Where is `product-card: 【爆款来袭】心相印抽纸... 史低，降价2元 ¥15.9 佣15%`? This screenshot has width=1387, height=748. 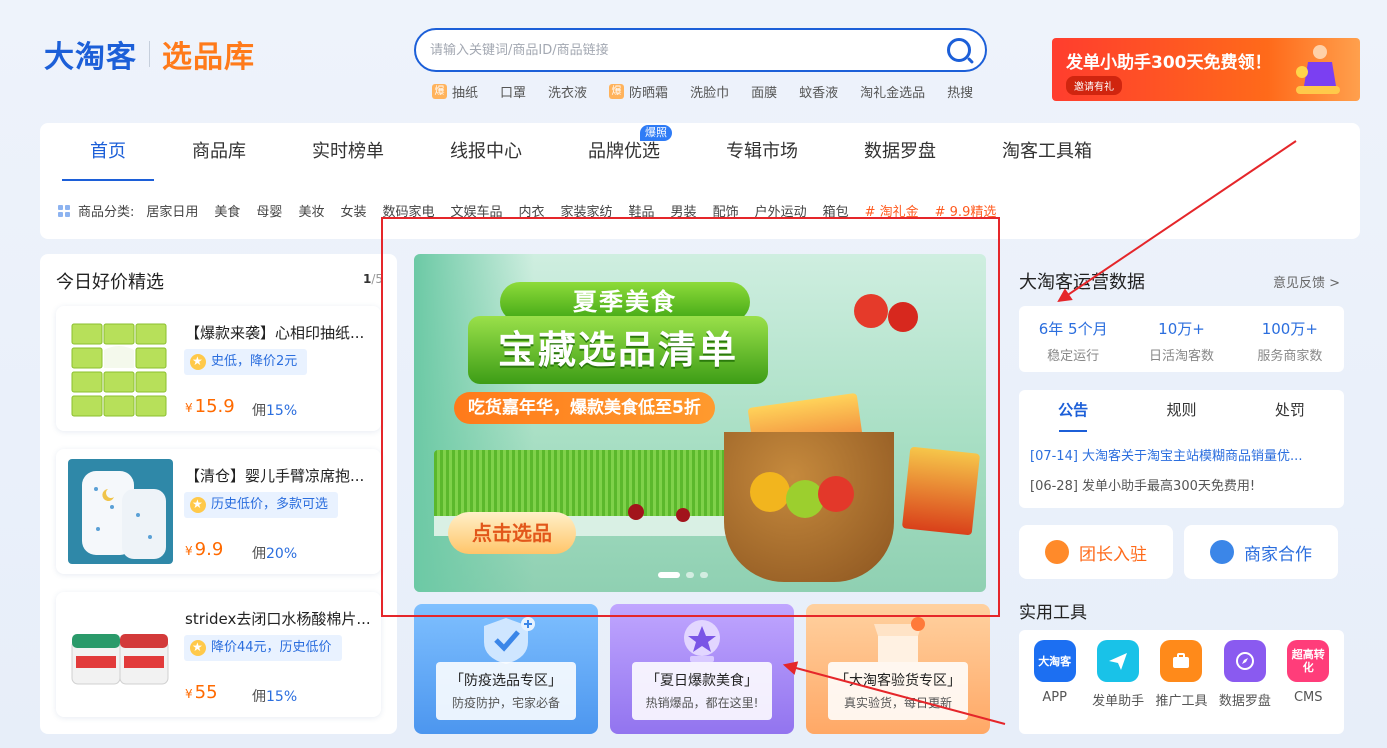
product-card: 【爆款来袭】心相印抽纸... 史低，降价2元 ¥15.9 佣15% is located at coordinates (218, 368).